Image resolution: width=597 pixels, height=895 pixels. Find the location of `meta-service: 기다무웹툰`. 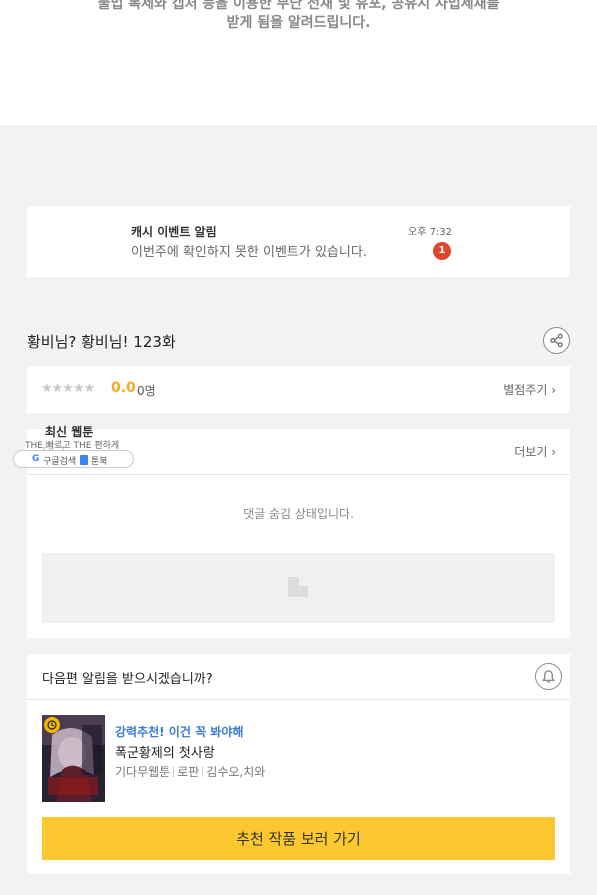

meta-service: 기다무웹툰 is located at coordinates (143, 772).